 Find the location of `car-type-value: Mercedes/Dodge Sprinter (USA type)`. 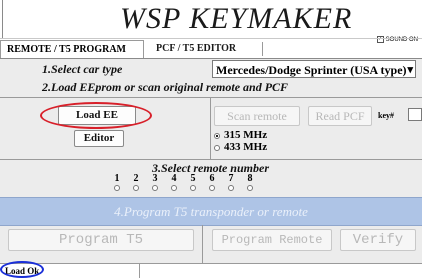

car-type-value: Mercedes/Dodge Sprinter (USA type) is located at coordinates (311, 70).